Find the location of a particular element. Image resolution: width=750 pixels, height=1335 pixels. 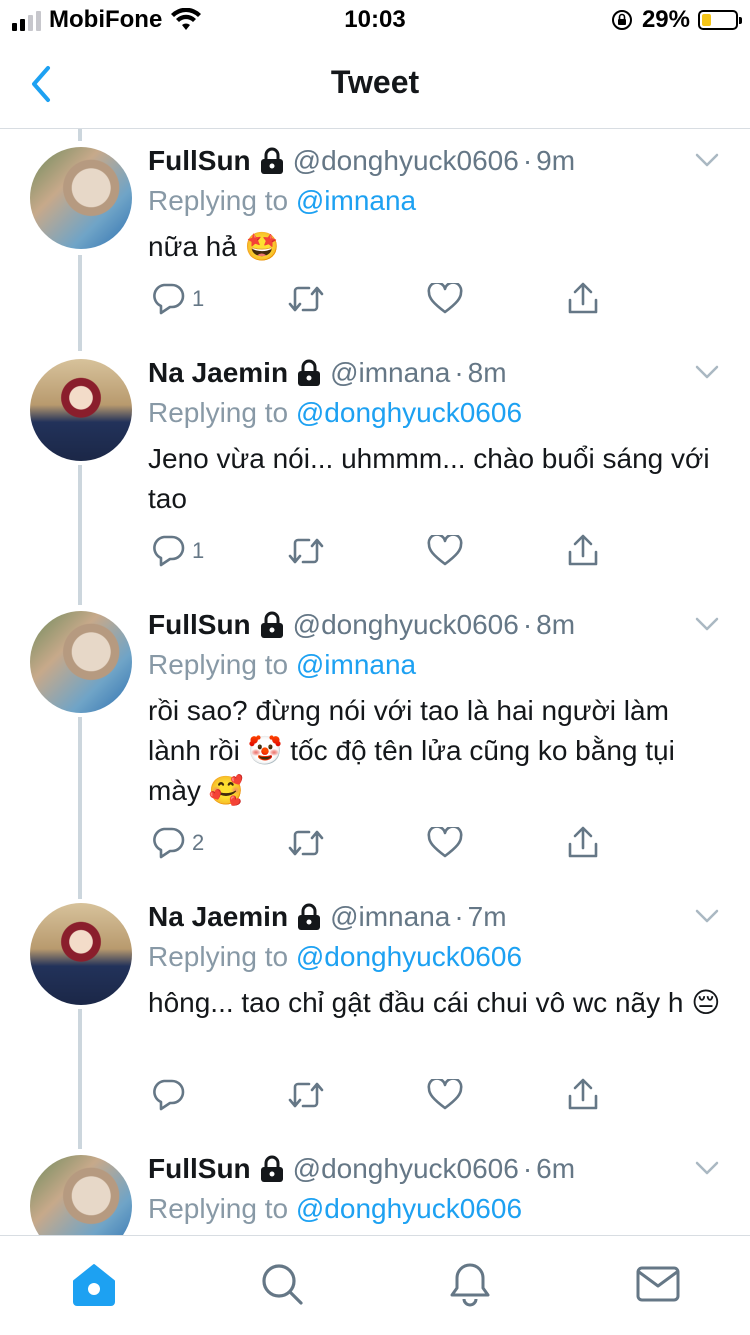

tweet-time: 9m is located at coordinates (556, 160).